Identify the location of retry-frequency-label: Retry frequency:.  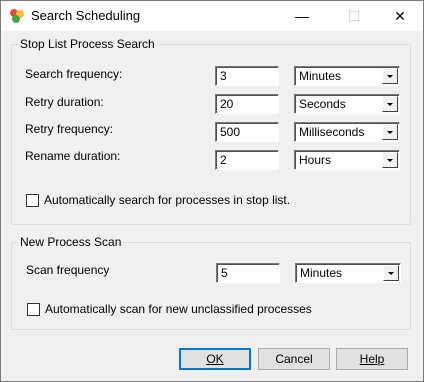
(69, 129).